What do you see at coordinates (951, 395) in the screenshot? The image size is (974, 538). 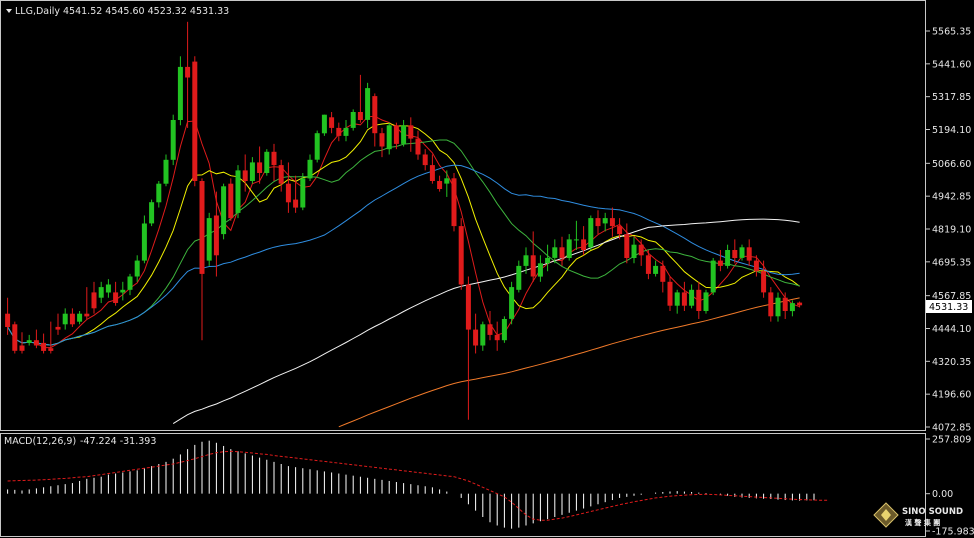 I see `price-tick-label: 4196.60` at bounding box center [951, 395].